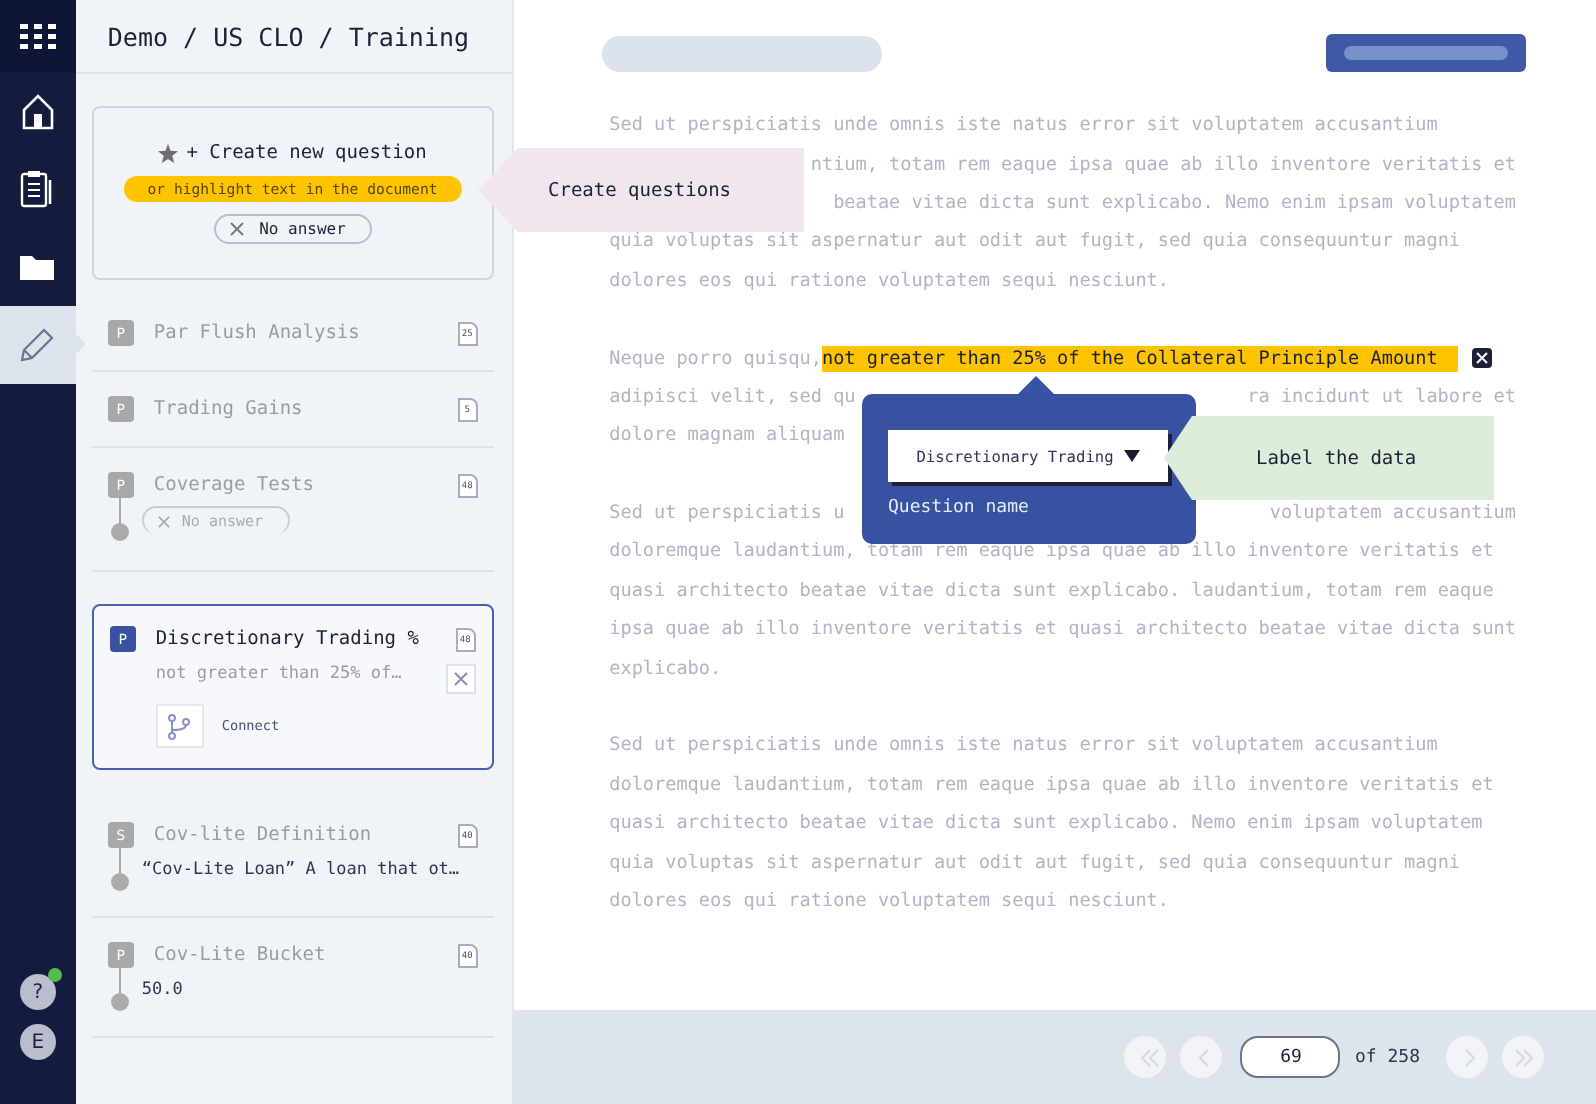 The image size is (1596, 1104). Describe the element at coordinates (1392, 513) in the screenshot. I see `document-text: voluptatem accusantium` at that location.